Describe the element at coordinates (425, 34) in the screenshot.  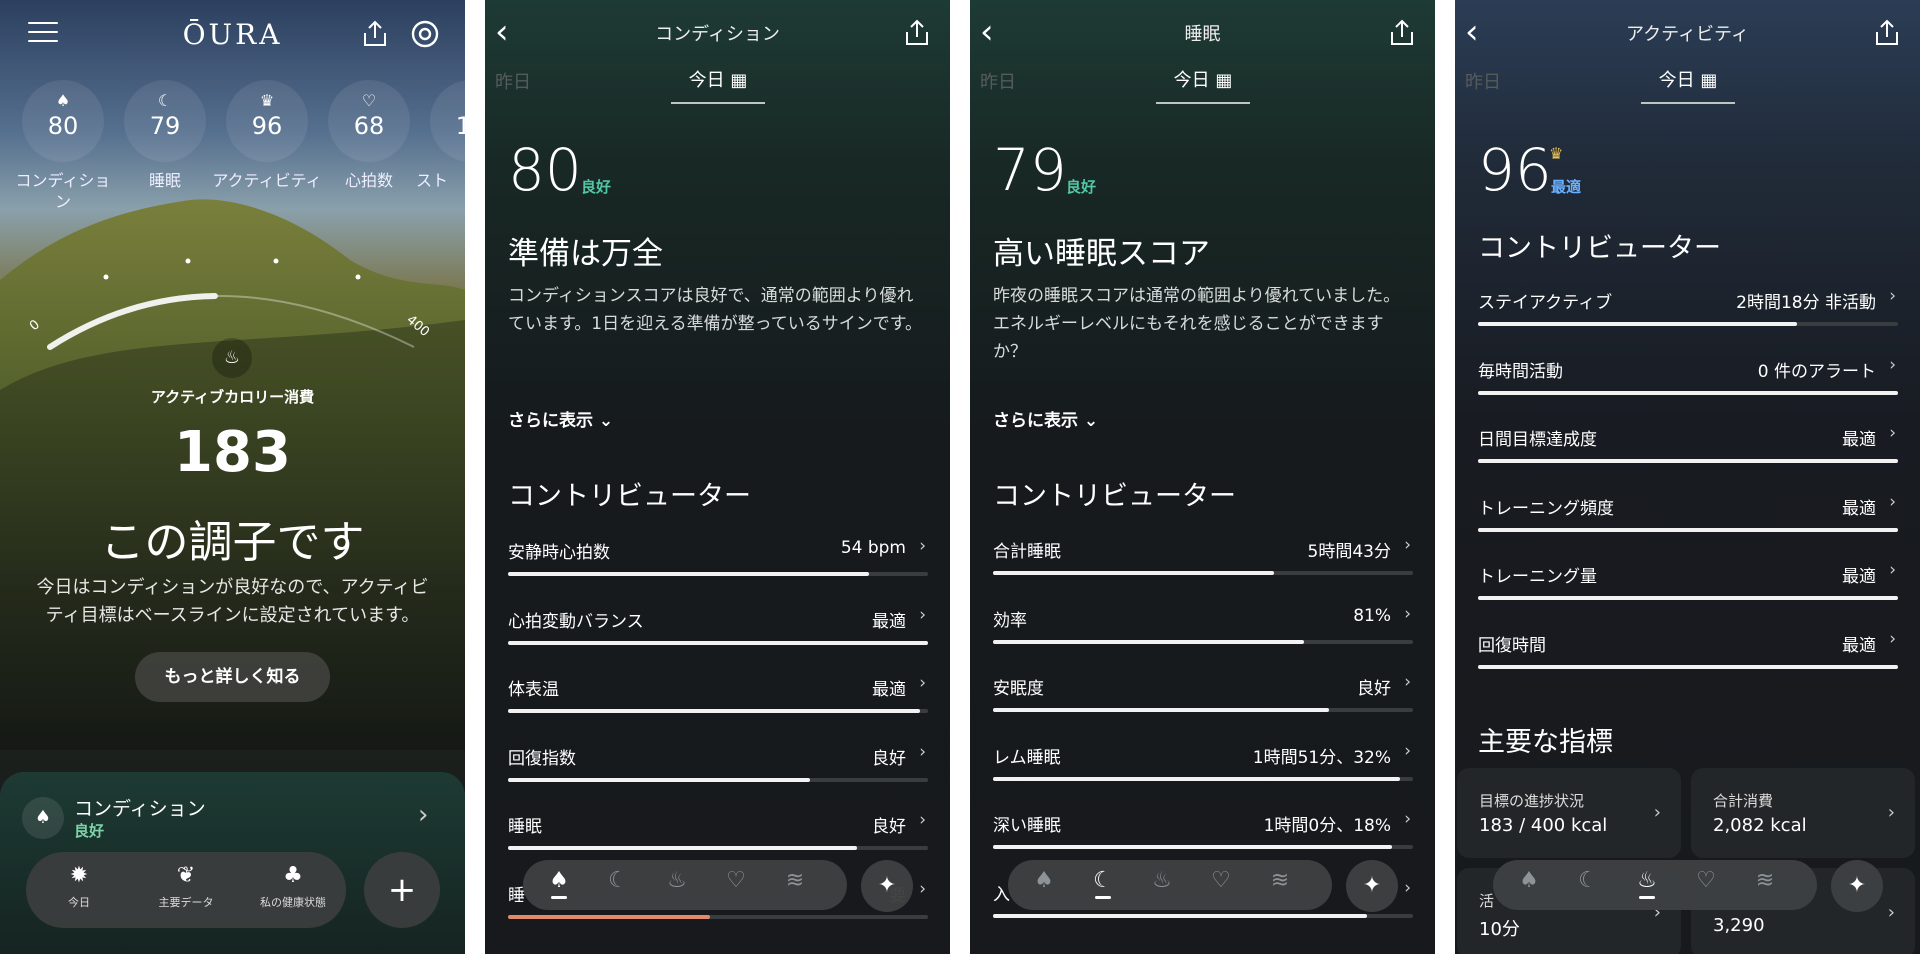
I see `ring-settings-icon` at that location.